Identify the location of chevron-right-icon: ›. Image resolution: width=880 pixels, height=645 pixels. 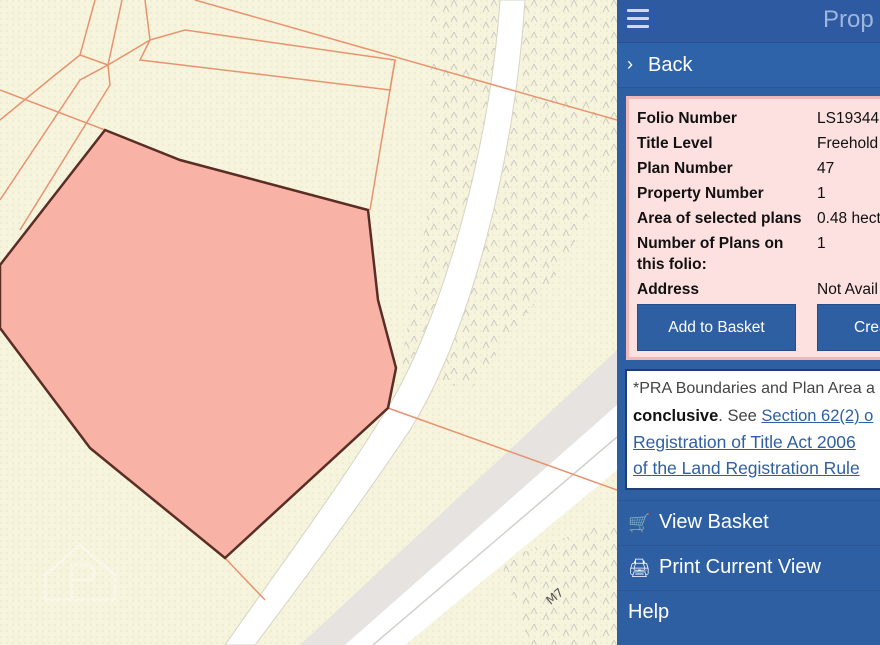
(630, 64).